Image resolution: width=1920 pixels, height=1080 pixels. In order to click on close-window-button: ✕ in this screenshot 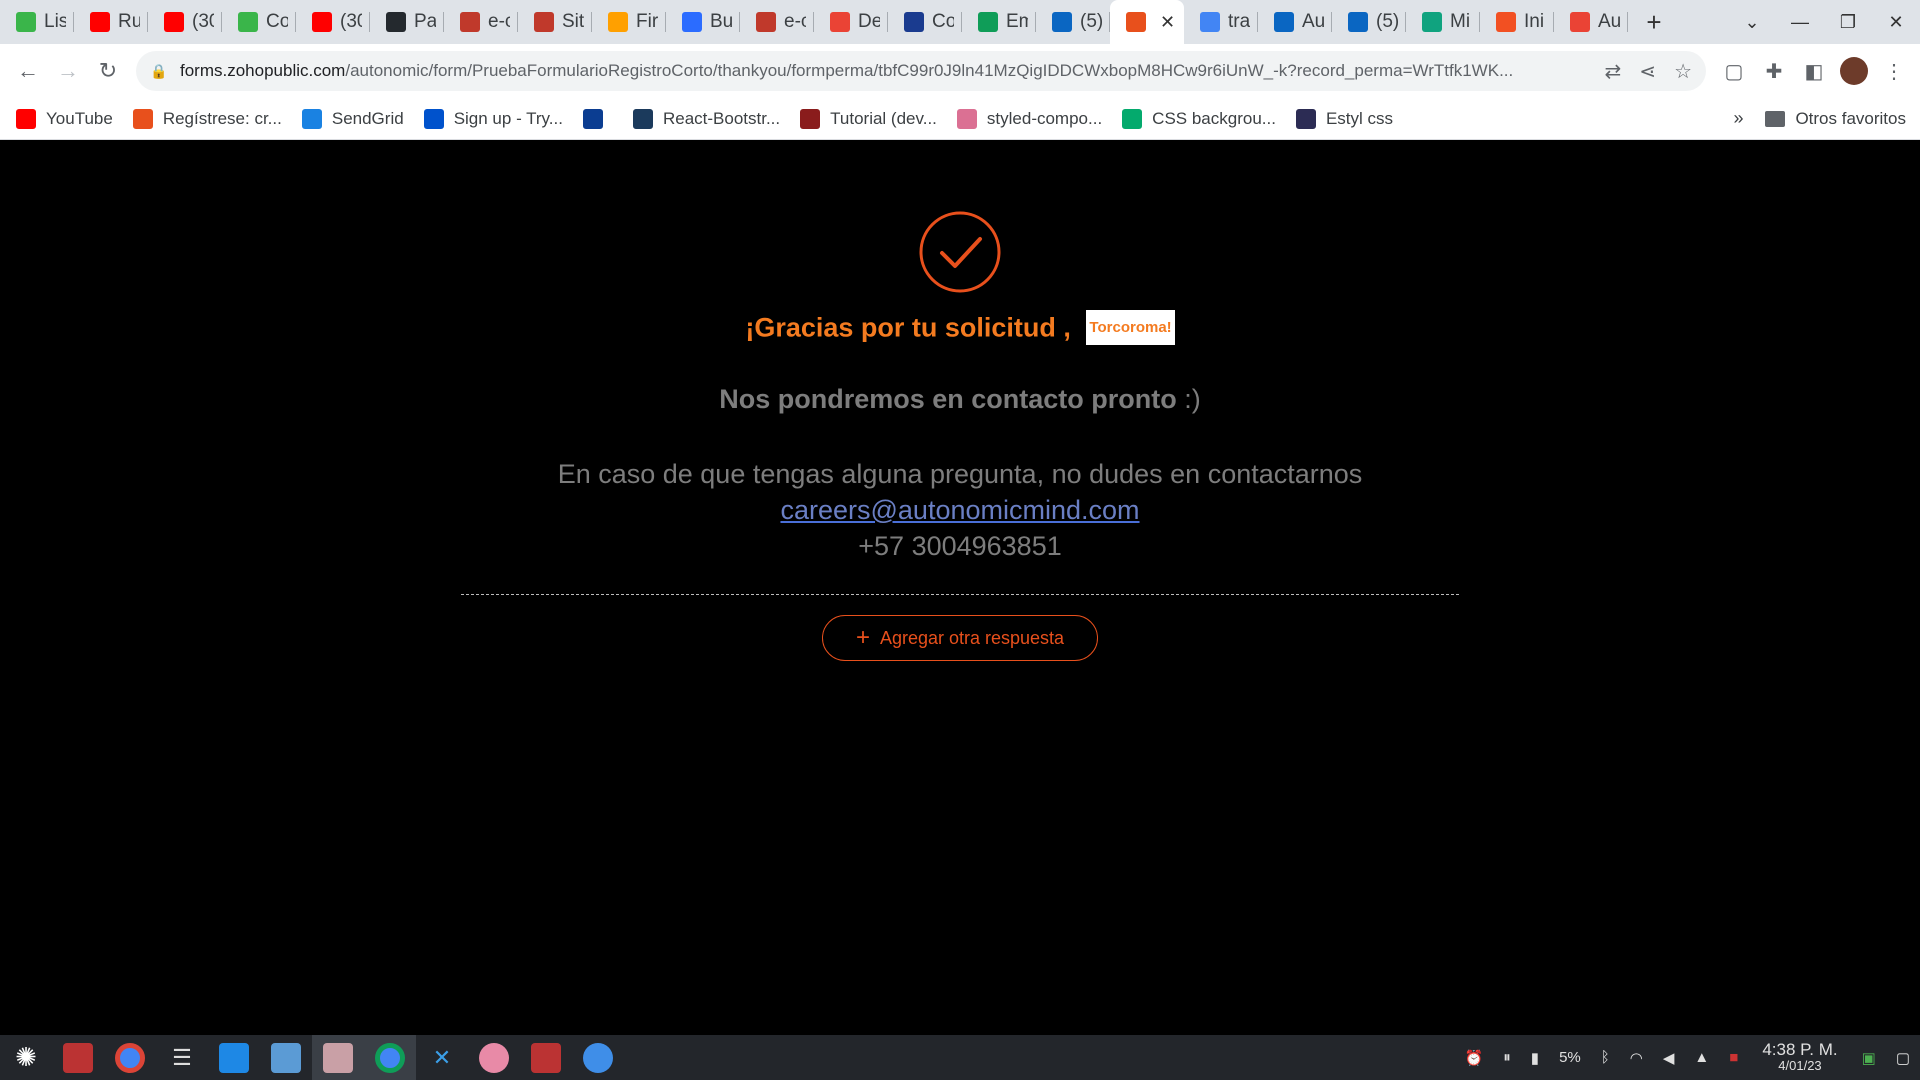, I will do `click(1896, 22)`.